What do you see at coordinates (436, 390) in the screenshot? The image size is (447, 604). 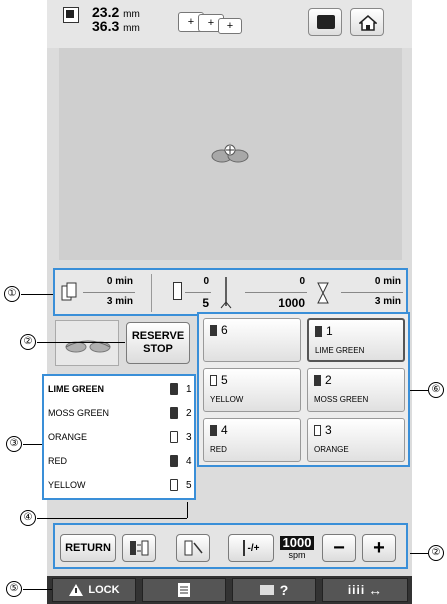 I see `callout-6: ⑥` at bounding box center [436, 390].